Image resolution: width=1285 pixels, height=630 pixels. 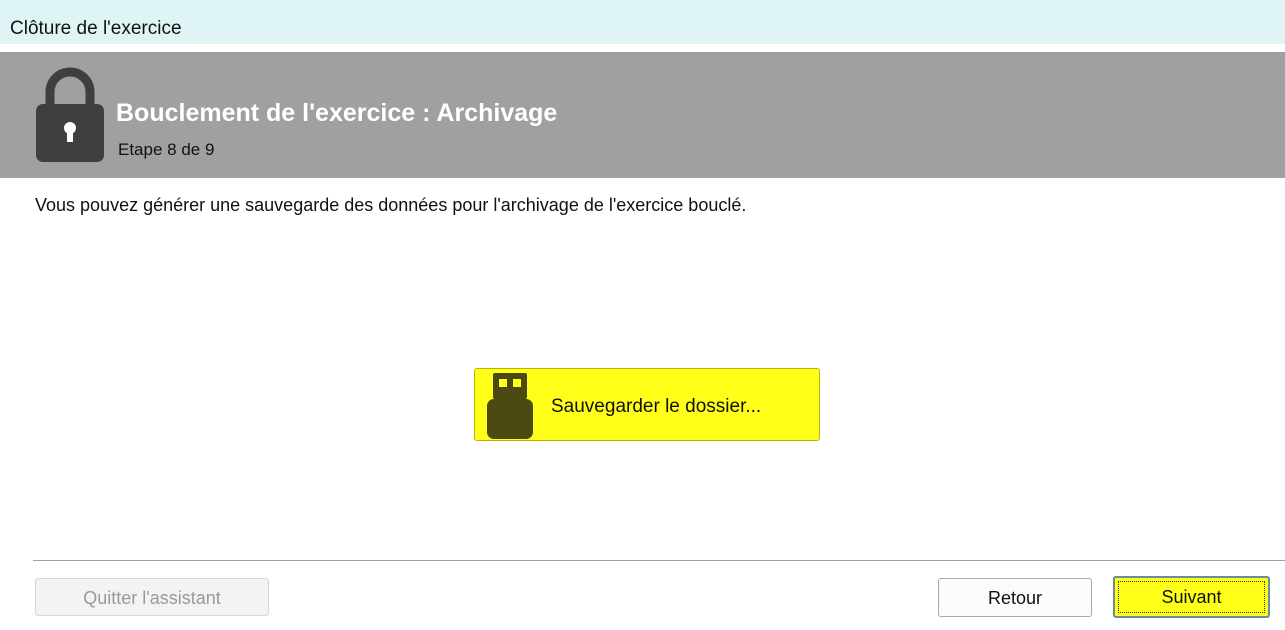 I want to click on quit-wizard-button: Quitter l'assistant, so click(x=152, y=597).